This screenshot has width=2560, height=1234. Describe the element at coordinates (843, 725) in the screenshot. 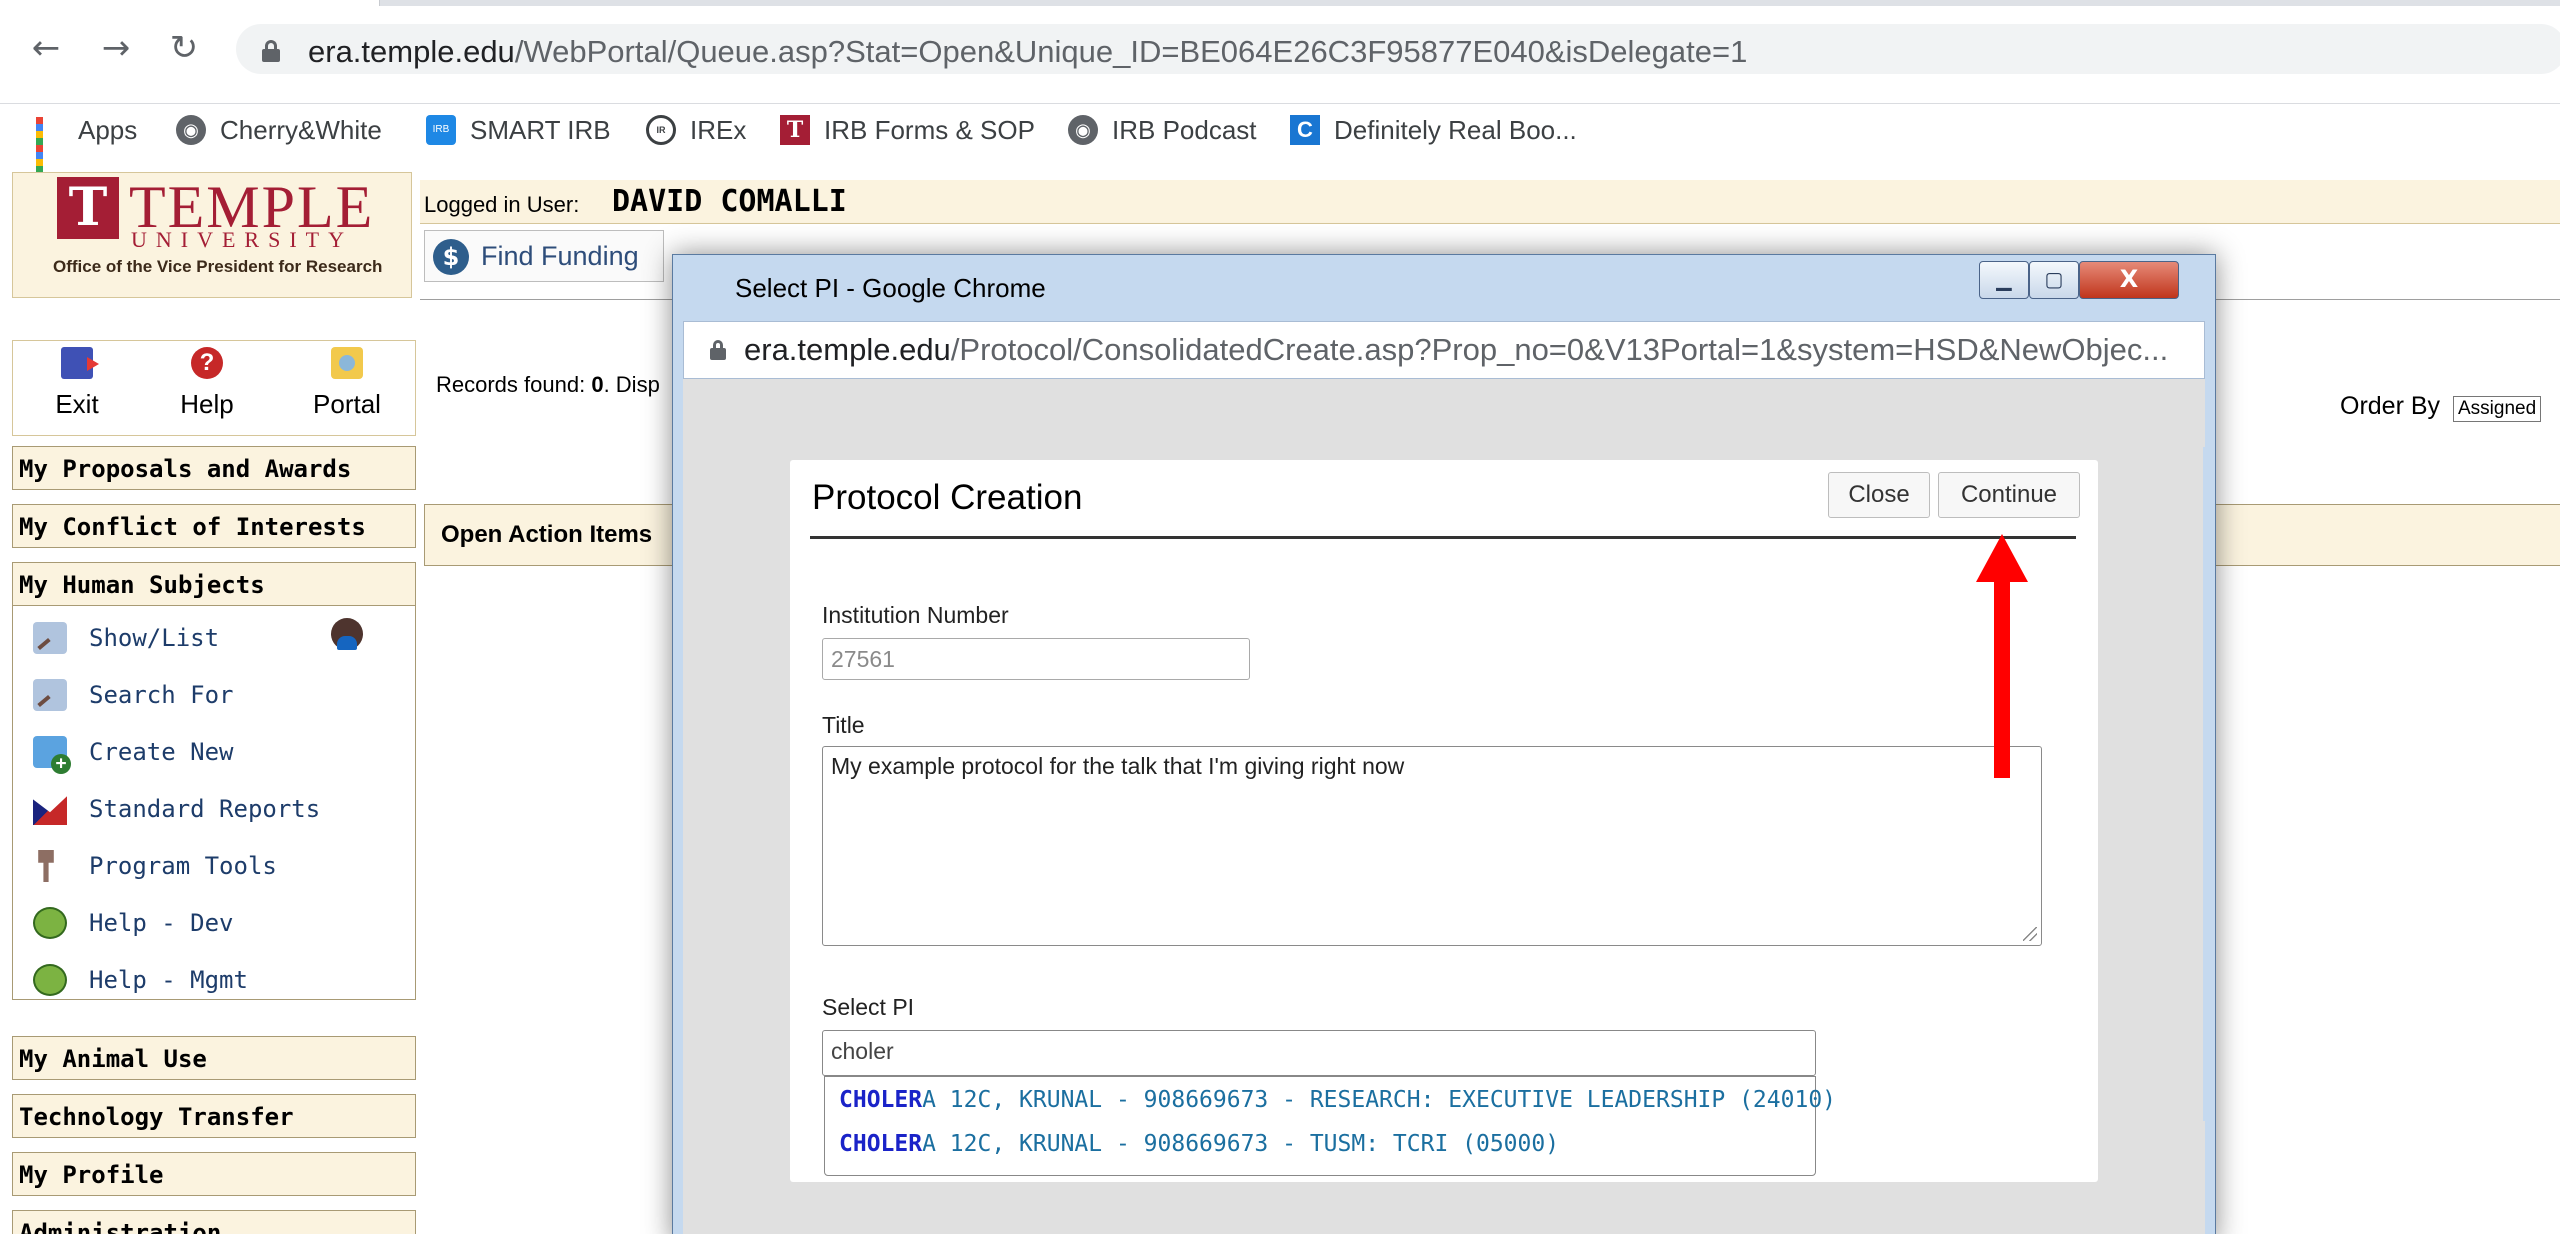

I see `title-label: Title` at that location.